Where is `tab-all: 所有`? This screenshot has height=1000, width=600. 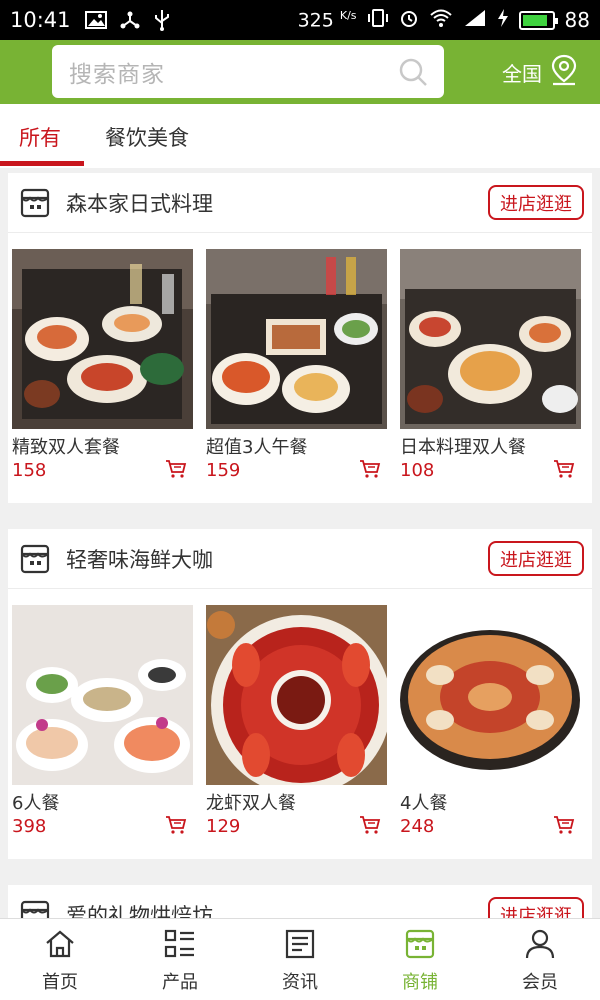
tab-all: 所有 is located at coordinates (40, 137).